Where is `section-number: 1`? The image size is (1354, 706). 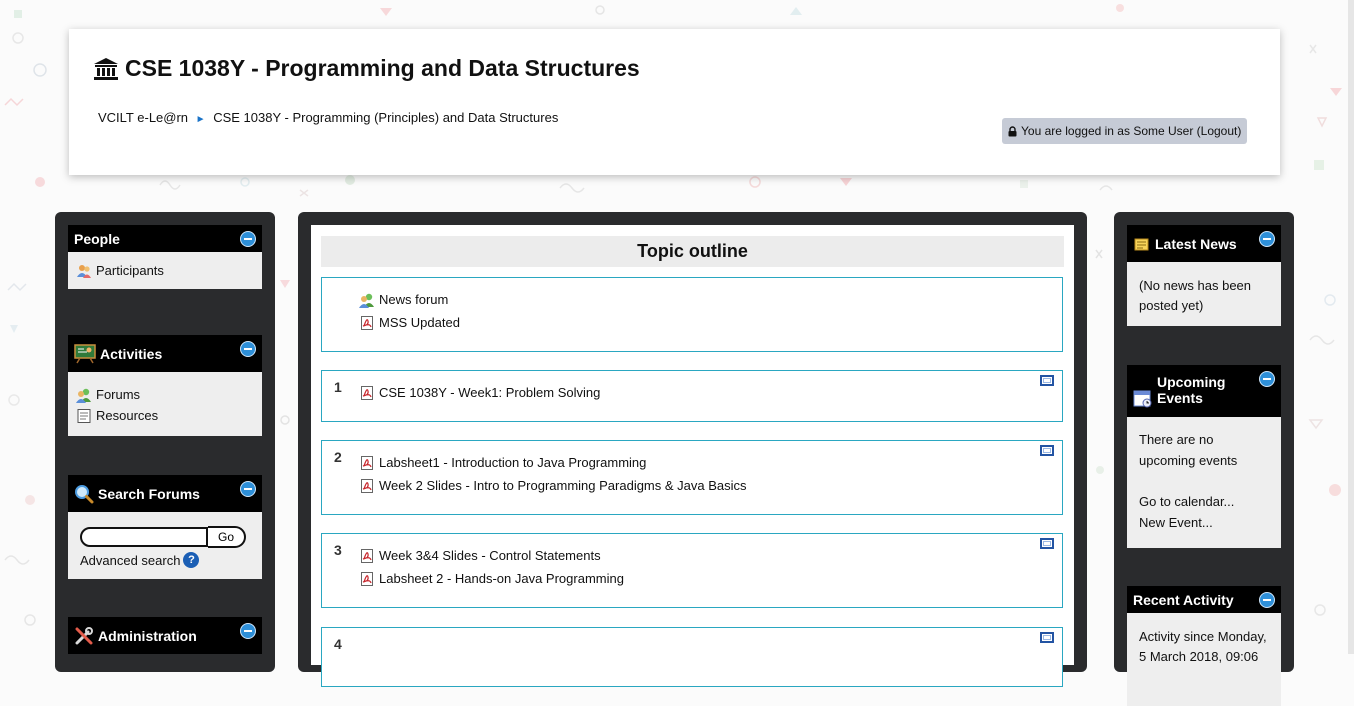
section-number: 1 is located at coordinates (338, 387).